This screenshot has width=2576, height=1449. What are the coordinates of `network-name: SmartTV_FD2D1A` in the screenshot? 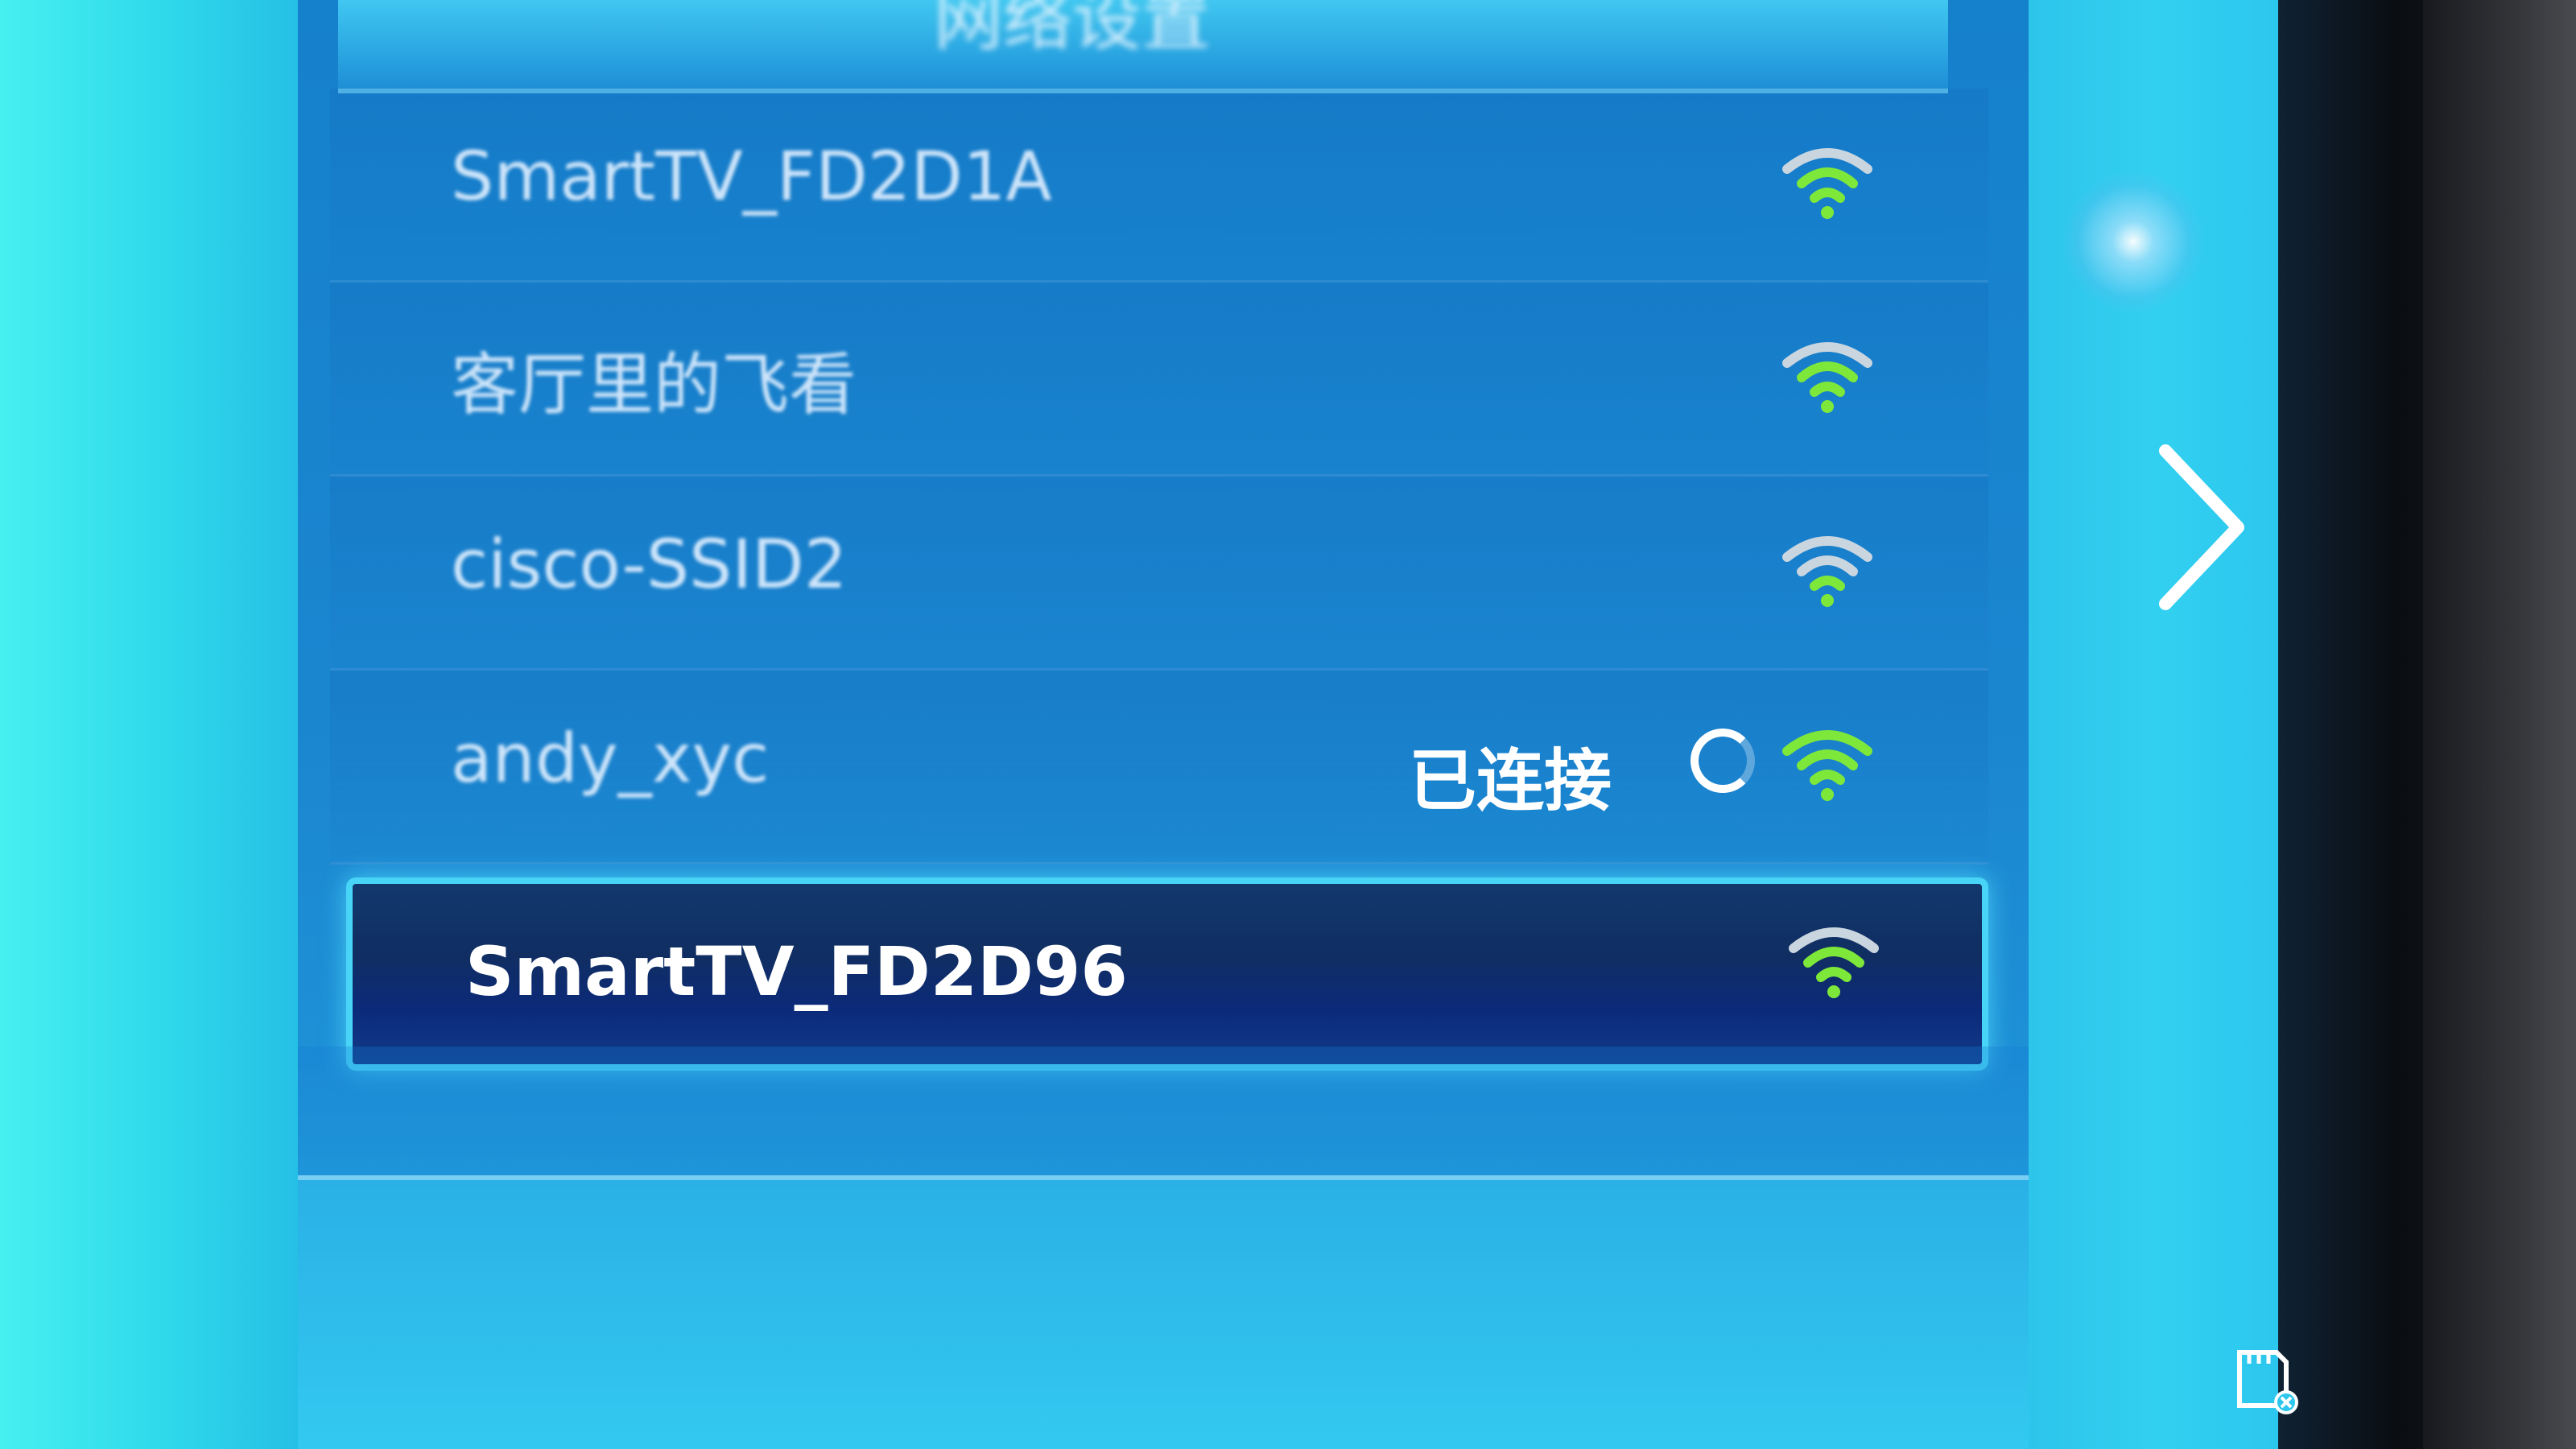 It's located at (751, 176).